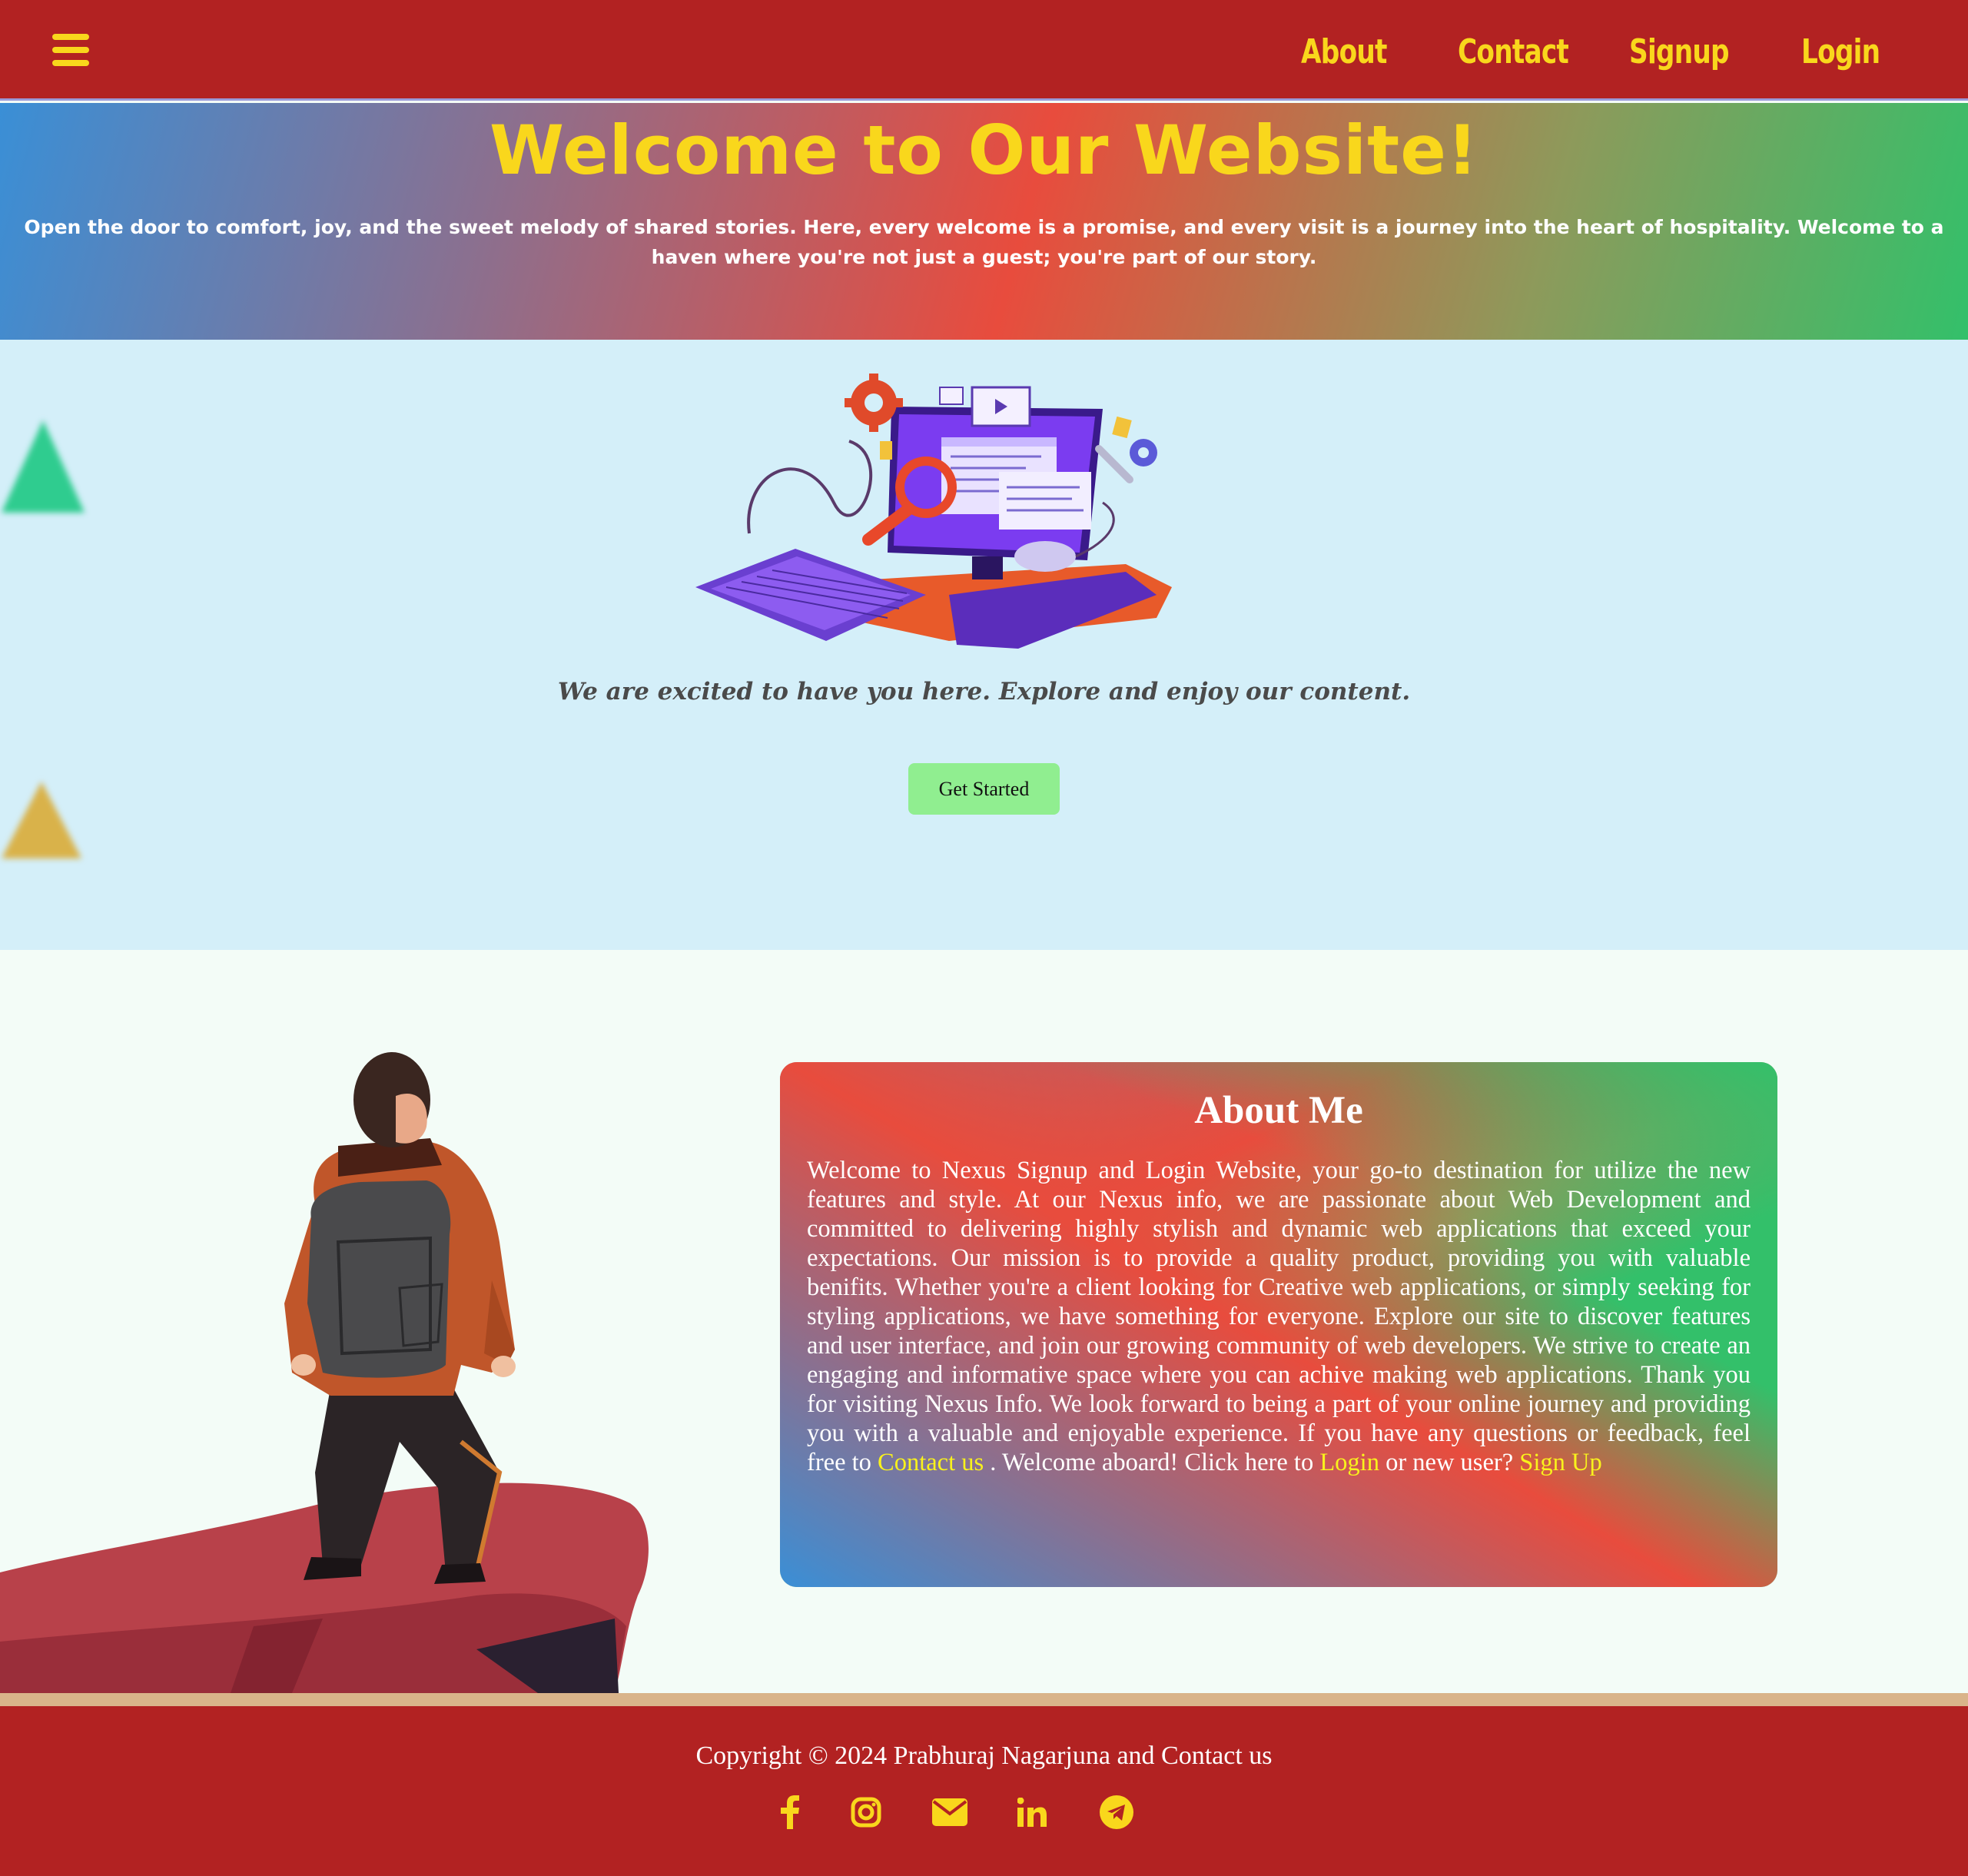 This screenshot has height=1876, width=1968. Describe the element at coordinates (1450, 1462) in the screenshot. I see `about-text-part3: or new user?` at that location.